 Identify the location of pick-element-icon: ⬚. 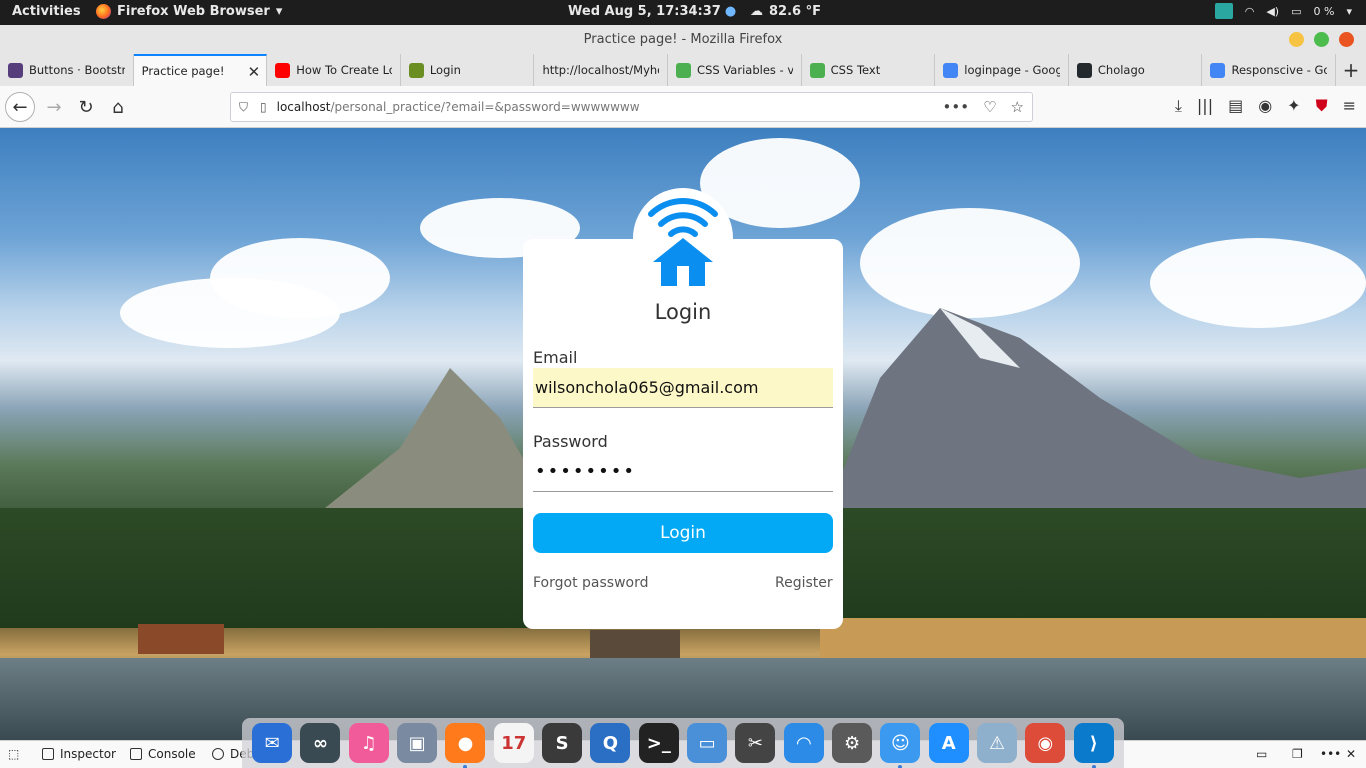
(14, 754).